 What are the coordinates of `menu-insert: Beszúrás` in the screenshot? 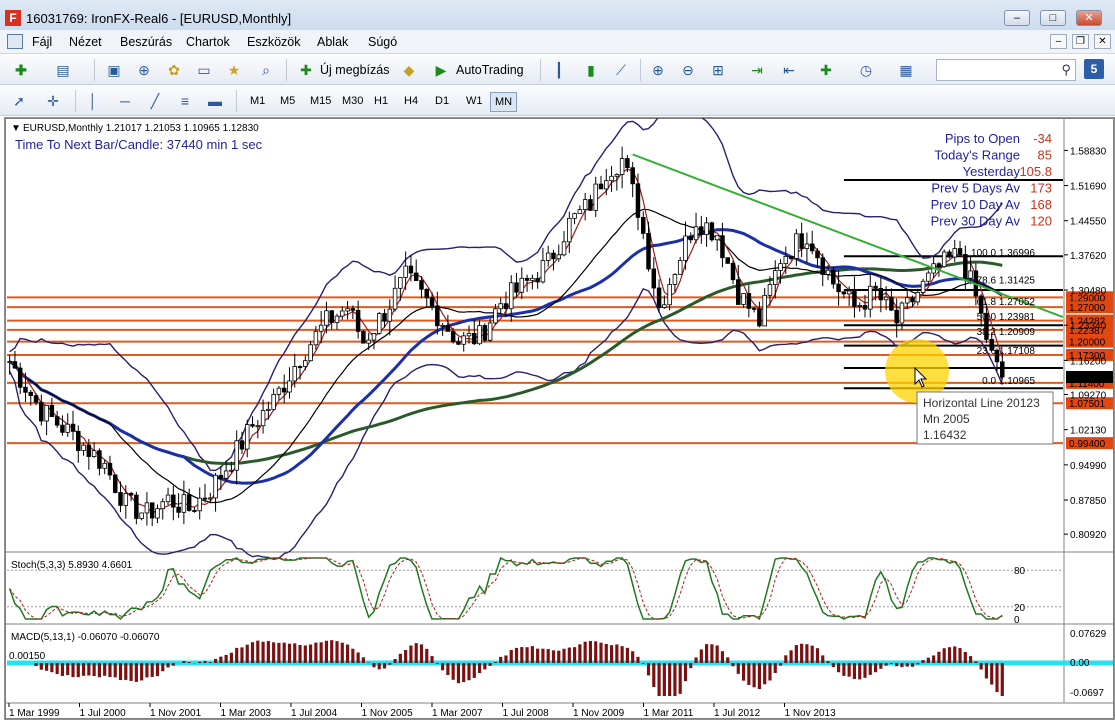 It's located at (146, 42).